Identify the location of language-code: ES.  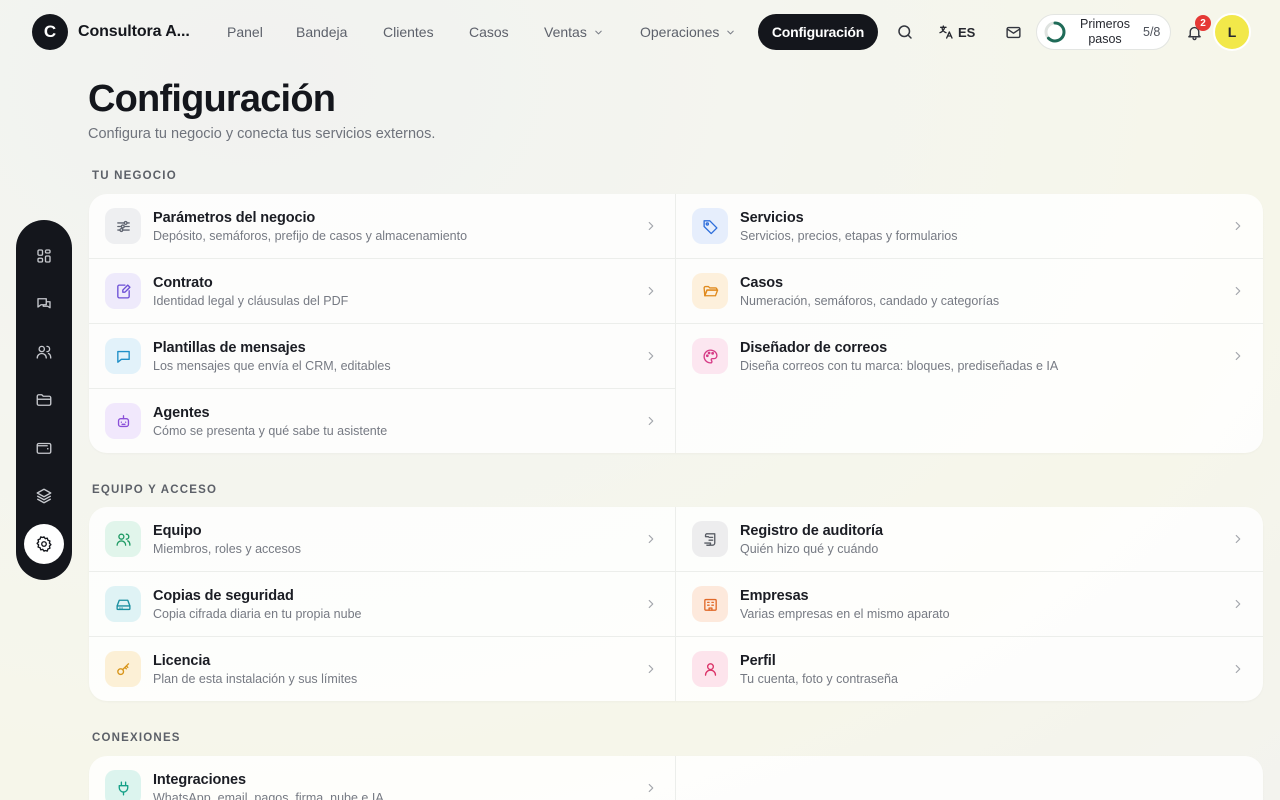
(967, 32).